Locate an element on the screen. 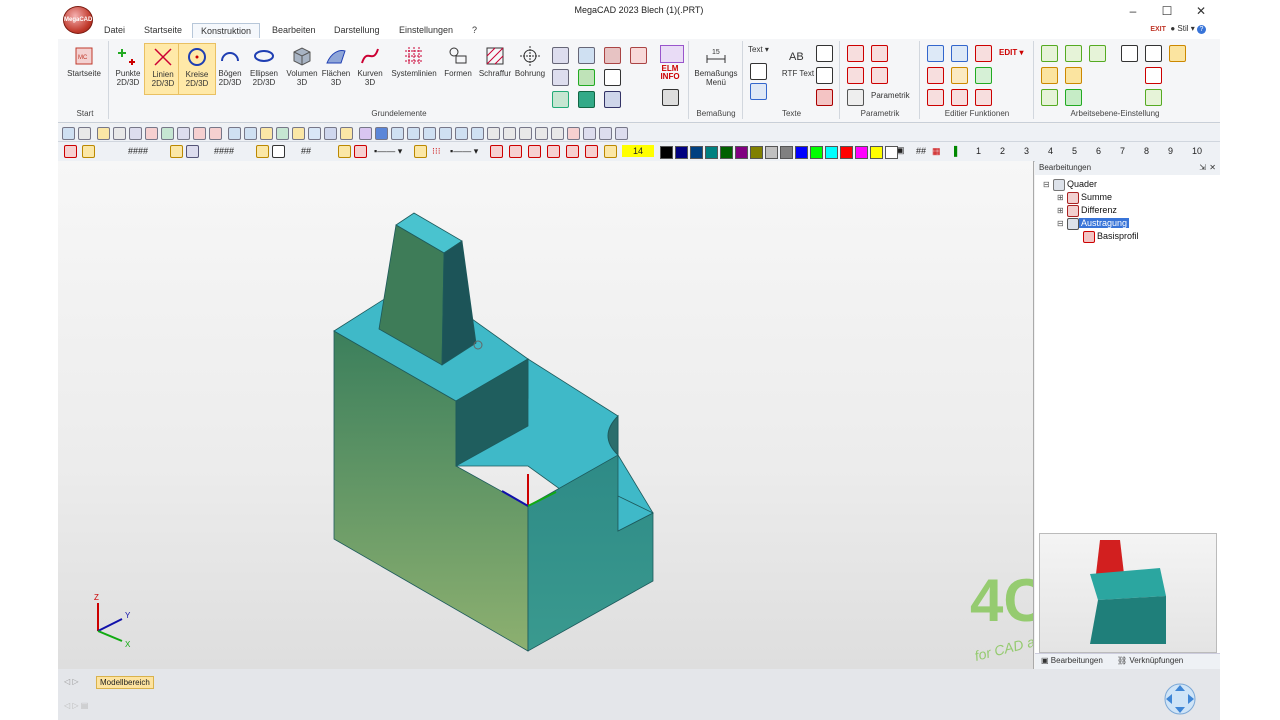 This screenshot has width=1280, height=720. layer-number-button: 10 is located at coordinates (1197, 151).